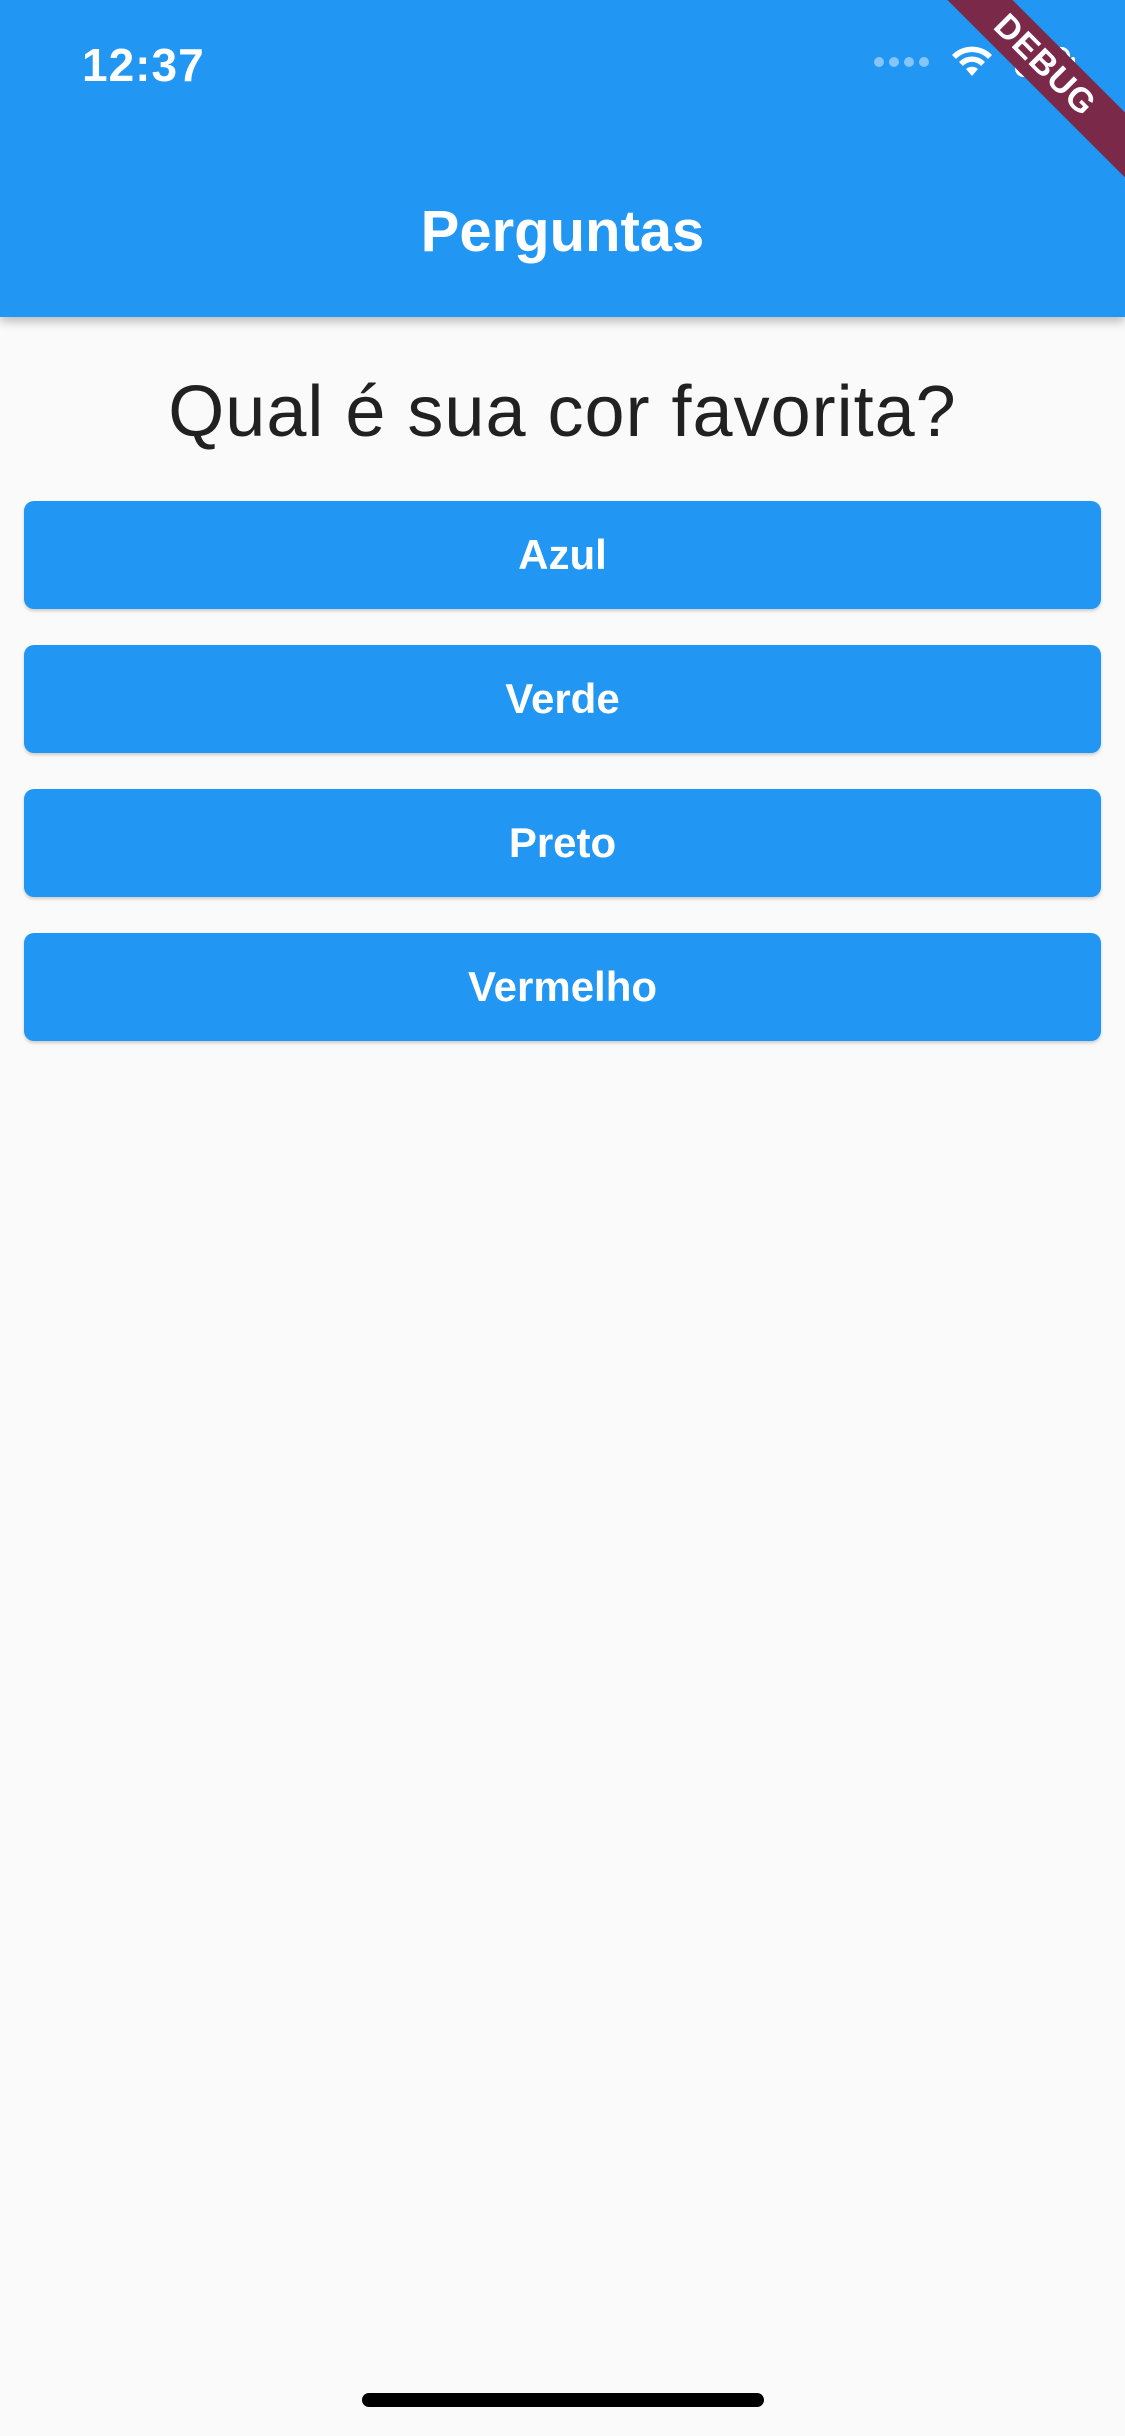 The width and height of the screenshot is (1125, 2436). I want to click on answer-button-verde: Verde, so click(562, 699).